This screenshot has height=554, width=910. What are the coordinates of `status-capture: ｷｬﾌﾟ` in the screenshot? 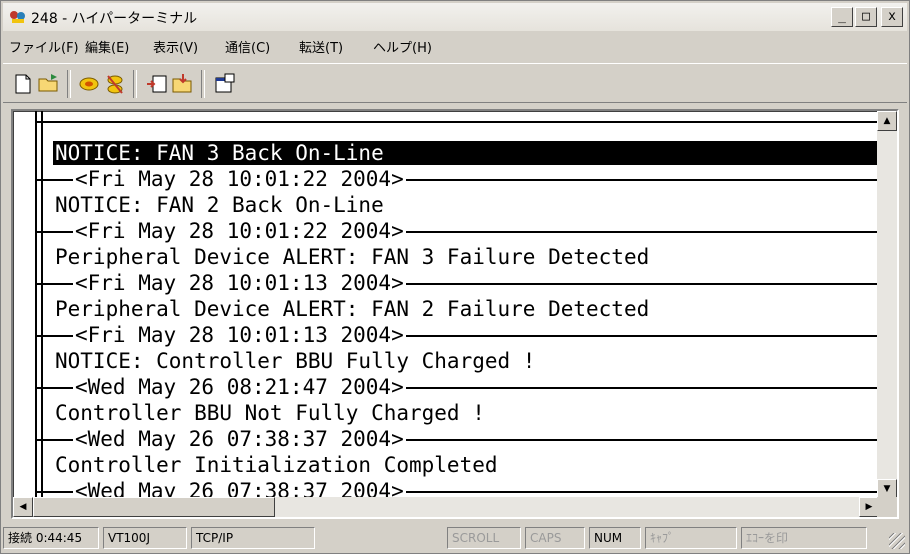 It's located at (691, 538).